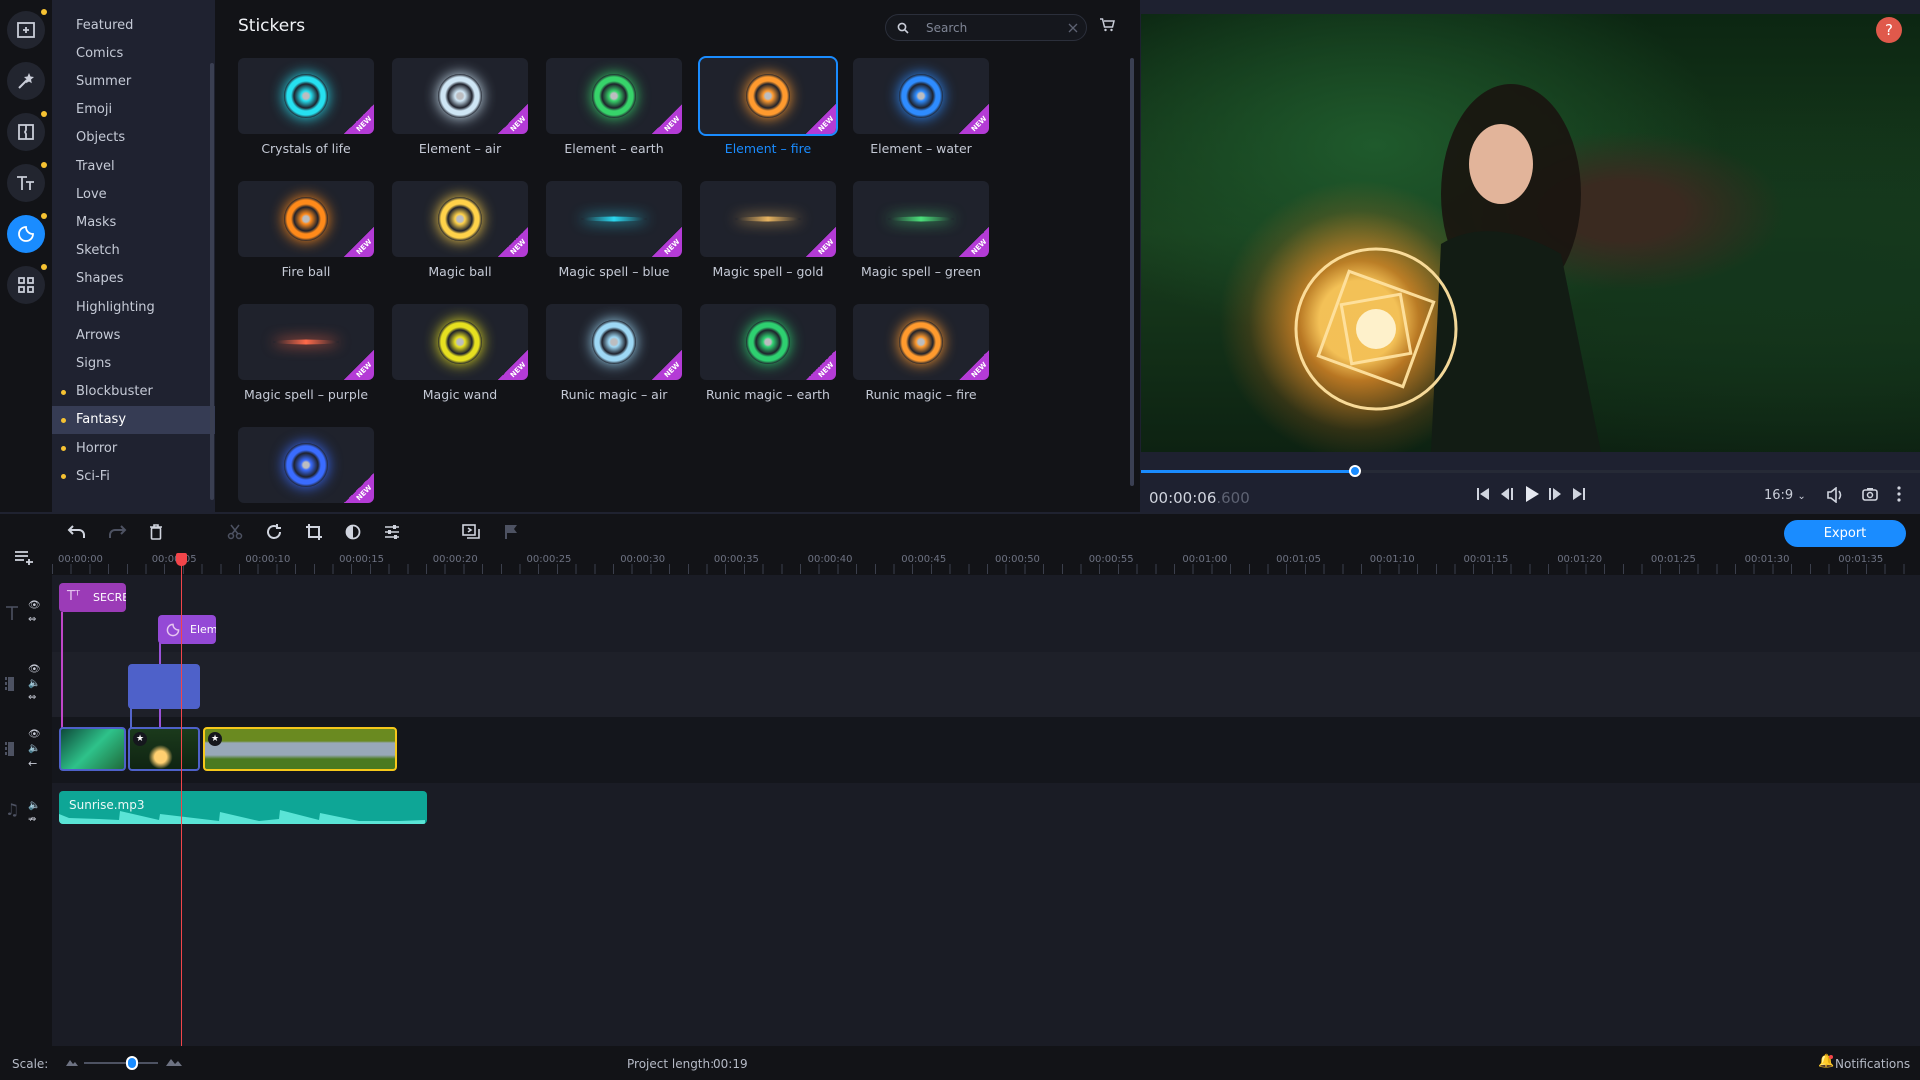 This screenshot has height=1080, width=1920. What do you see at coordinates (1785, 495) in the screenshot?
I see `aspect-ratio-dropdown: 16:9 ⌄` at bounding box center [1785, 495].